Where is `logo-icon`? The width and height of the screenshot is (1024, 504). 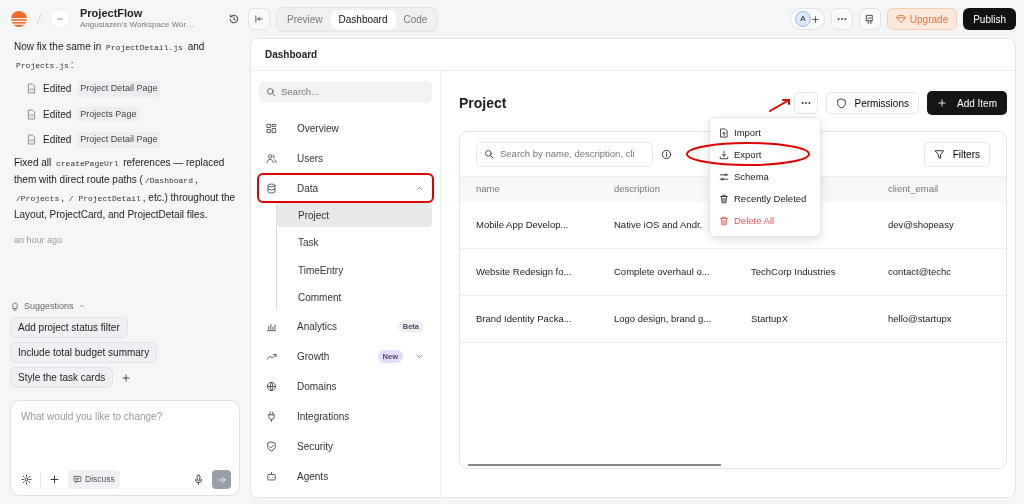 logo-icon is located at coordinates (19, 19).